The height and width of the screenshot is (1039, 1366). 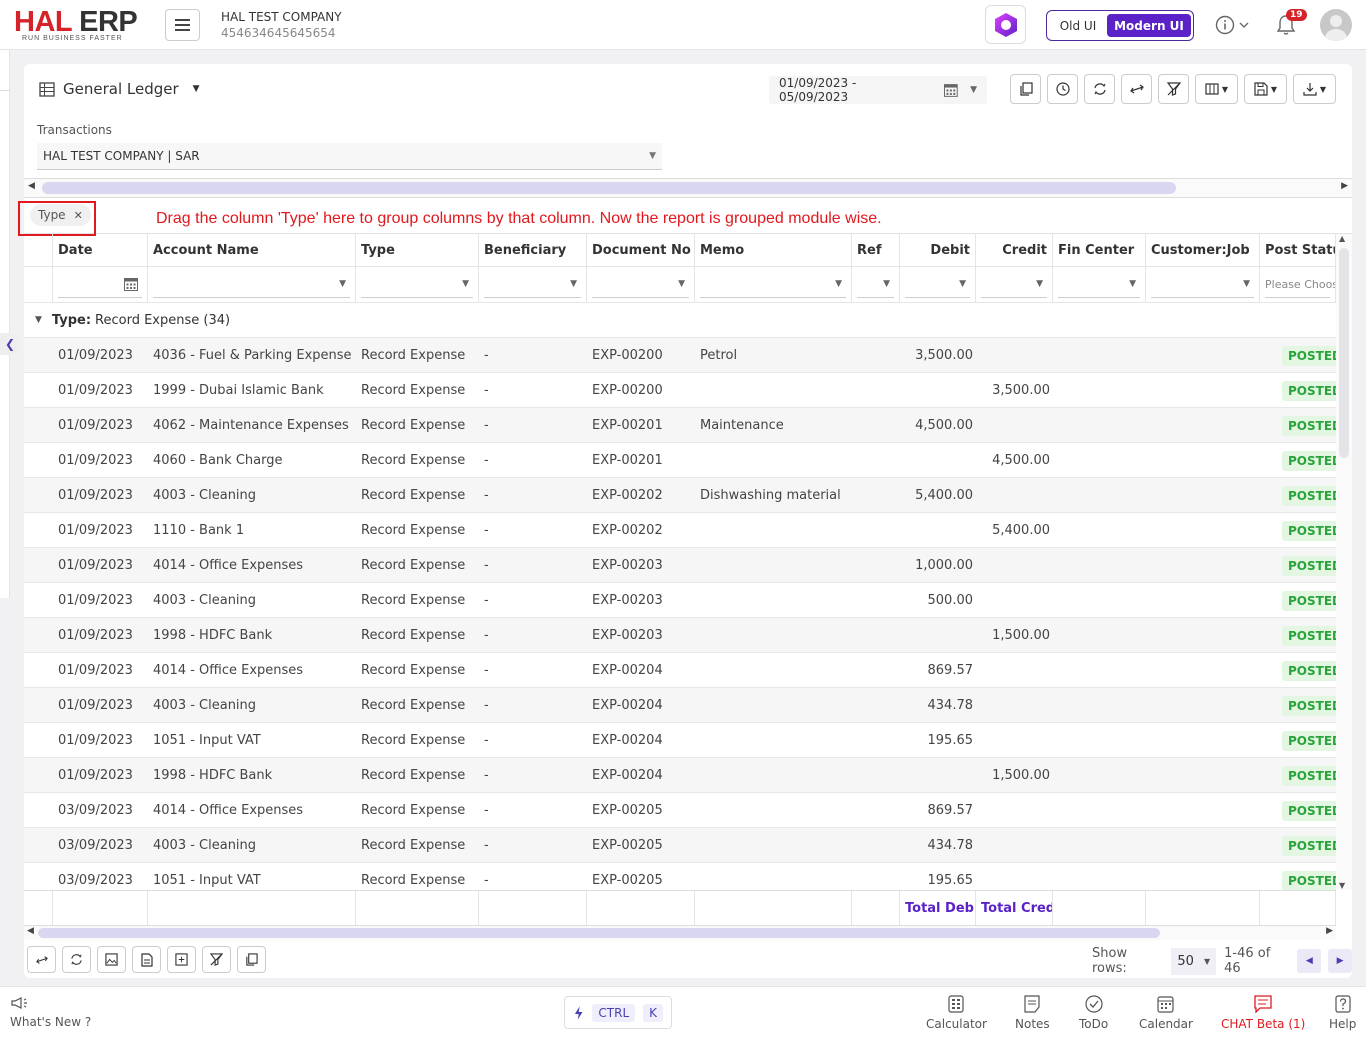 What do you see at coordinates (1032, 1013) in the screenshot?
I see `notes-button: Notes` at bounding box center [1032, 1013].